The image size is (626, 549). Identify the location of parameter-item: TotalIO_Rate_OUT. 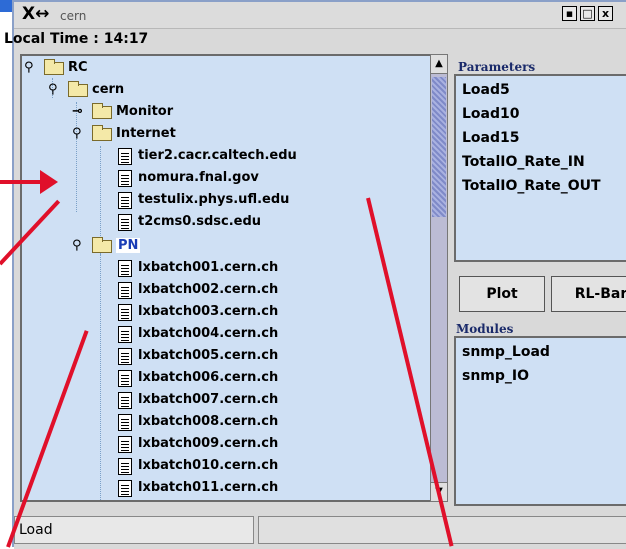
(531, 186).